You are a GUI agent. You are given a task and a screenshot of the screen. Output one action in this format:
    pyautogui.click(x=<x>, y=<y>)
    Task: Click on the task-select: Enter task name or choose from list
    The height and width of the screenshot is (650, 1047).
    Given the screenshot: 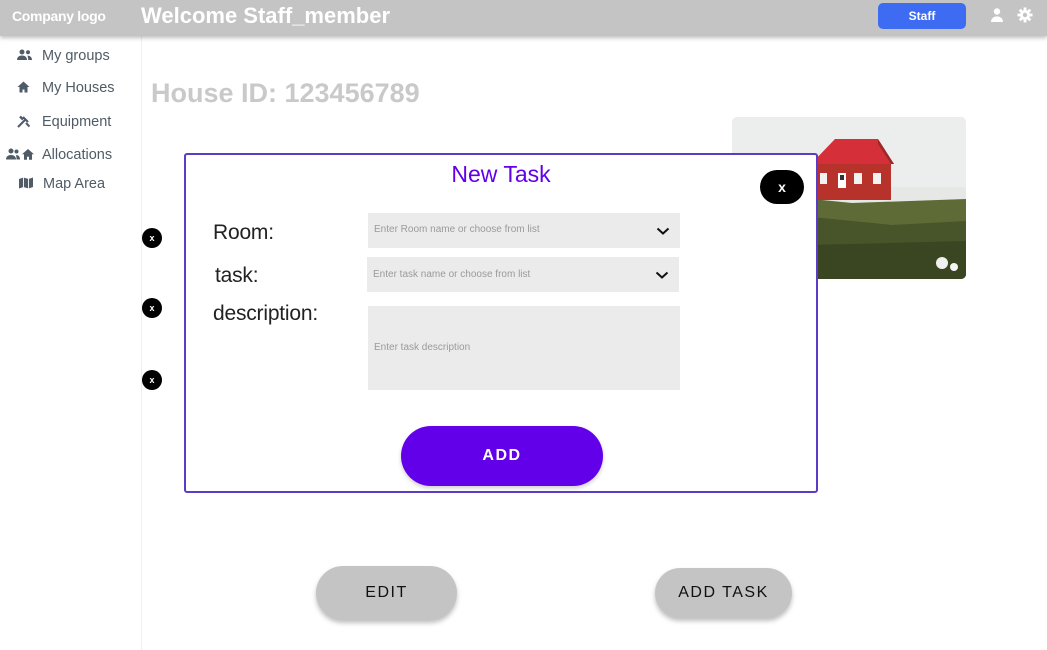 What is the action you would take?
    pyautogui.click(x=523, y=274)
    